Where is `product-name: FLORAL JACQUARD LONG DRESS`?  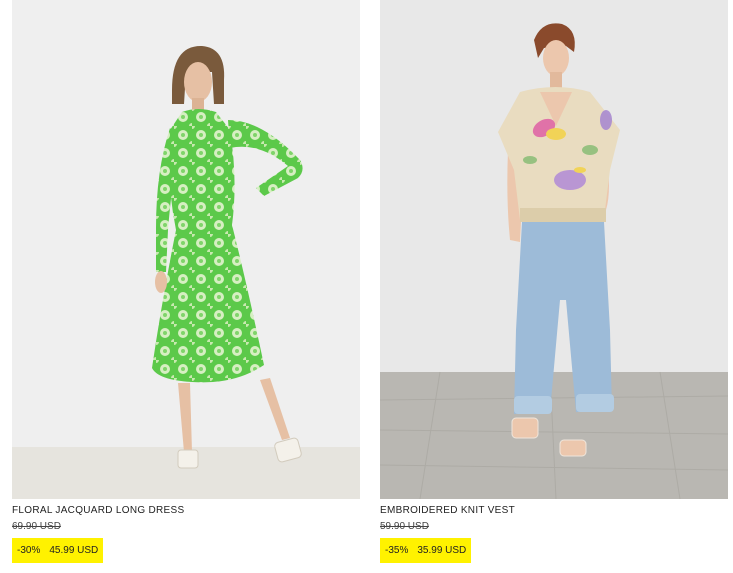 product-name: FLORAL JACQUARD LONG DRESS is located at coordinates (98, 510).